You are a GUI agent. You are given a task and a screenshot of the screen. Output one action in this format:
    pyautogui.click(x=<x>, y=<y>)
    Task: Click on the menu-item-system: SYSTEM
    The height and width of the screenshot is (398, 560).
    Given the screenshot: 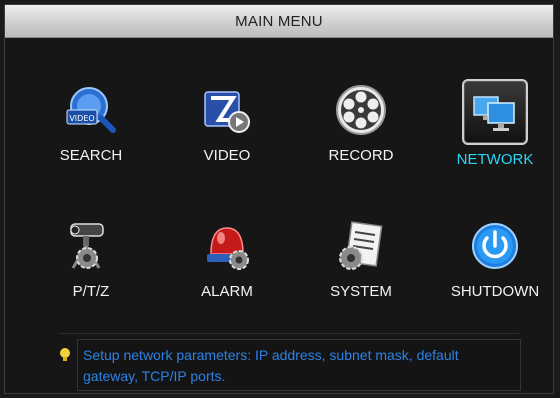 What is the action you would take?
    pyautogui.click(x=361, y=257)
    